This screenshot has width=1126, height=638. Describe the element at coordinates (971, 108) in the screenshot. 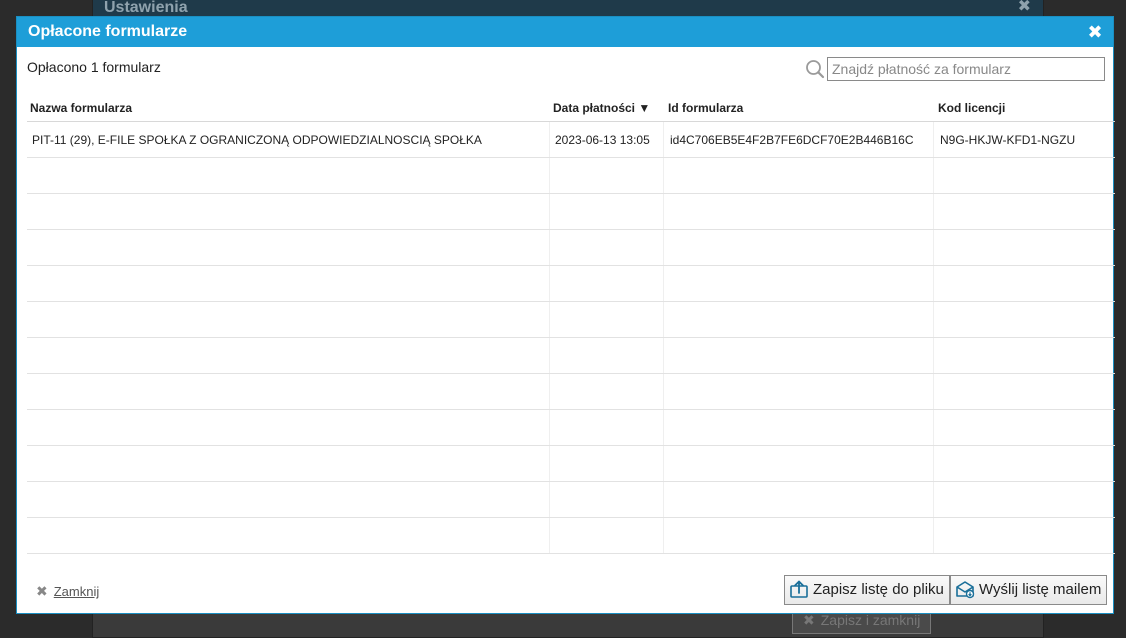

I see `column-header-license: Kod licencji` at that location.